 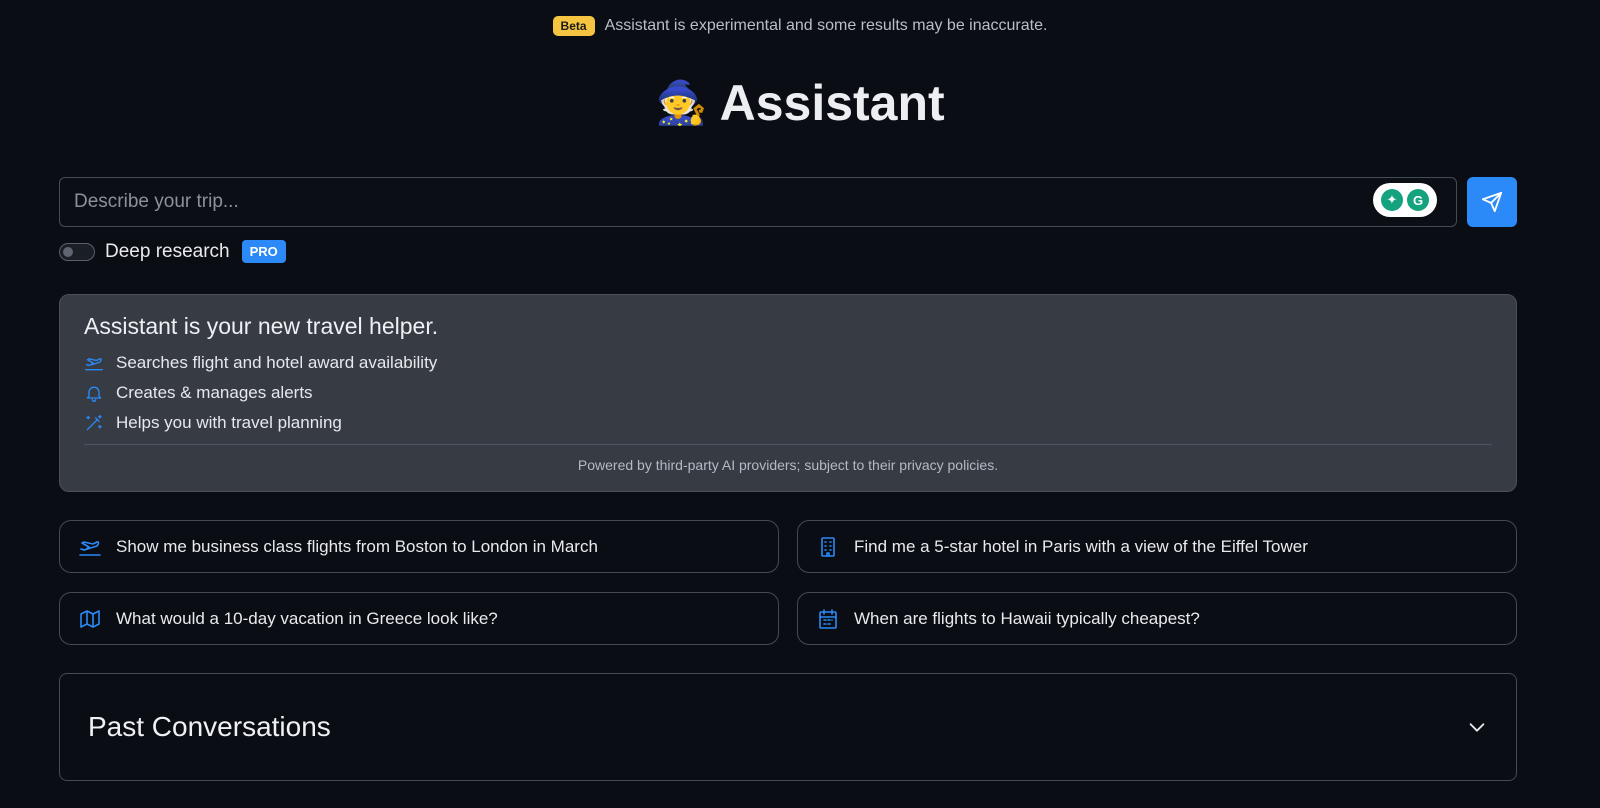 What do you see at coordinates (214, 392) in the screenshot?
I see `feature-text: Creates & manages alerts` at bounding box center [214, 392].